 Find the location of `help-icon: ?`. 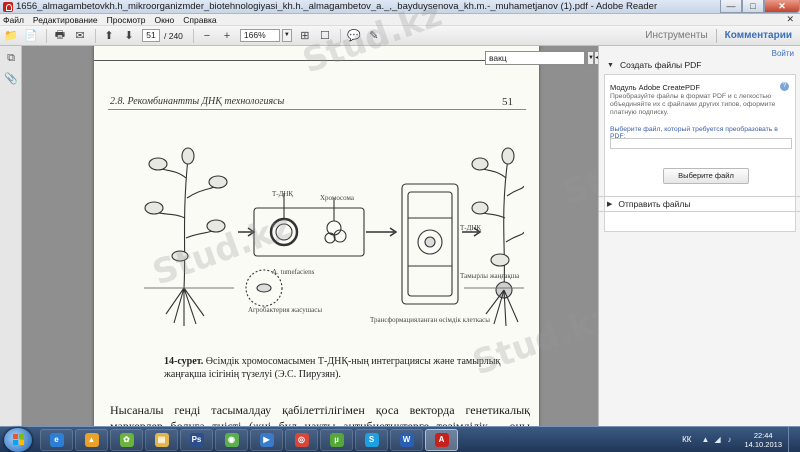

help-icon: ? is located at coordinates (784, 86).